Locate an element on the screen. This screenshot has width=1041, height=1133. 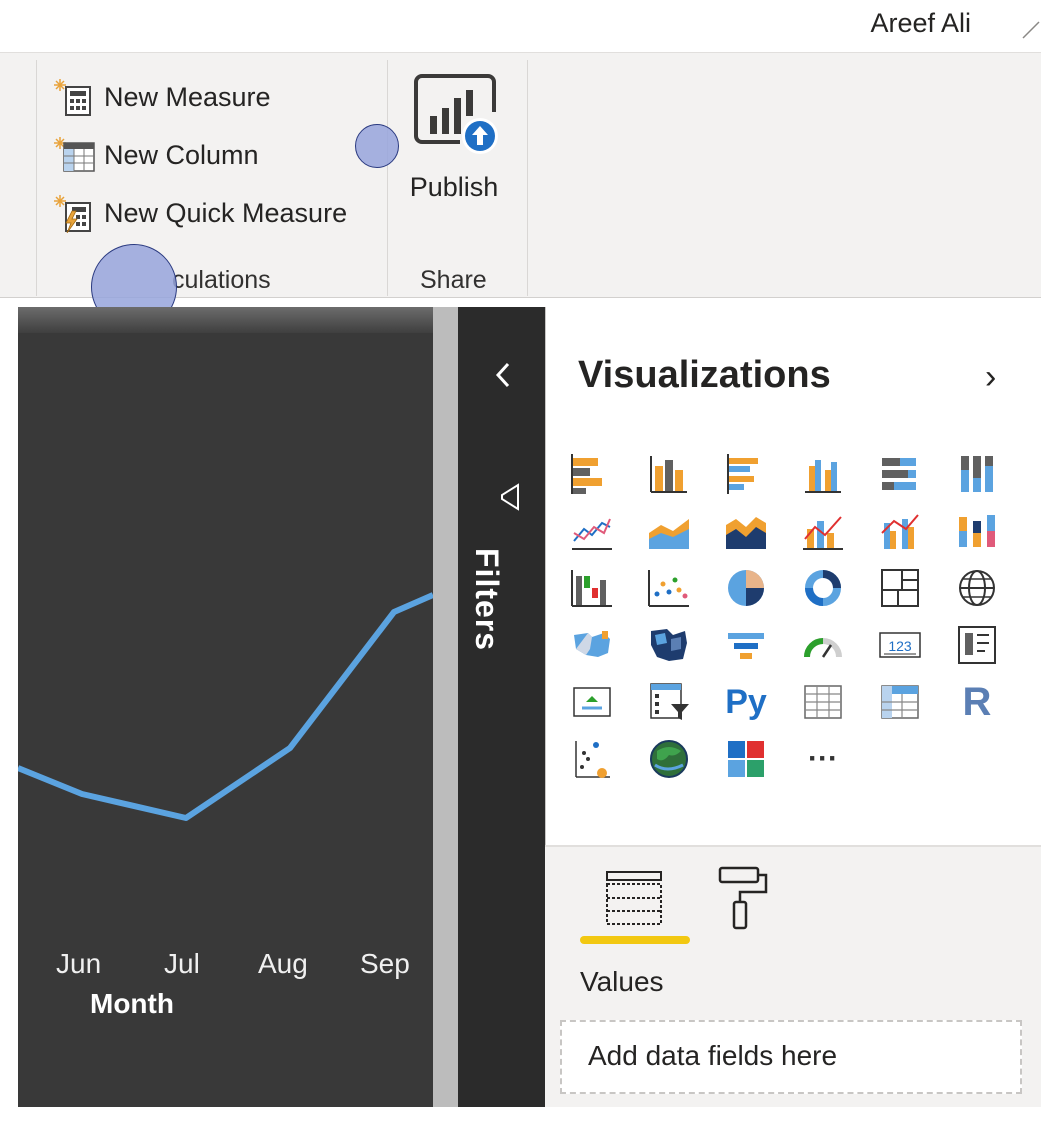
values-drop-zone: Add data fields here is located at coordinates (791, 1057).